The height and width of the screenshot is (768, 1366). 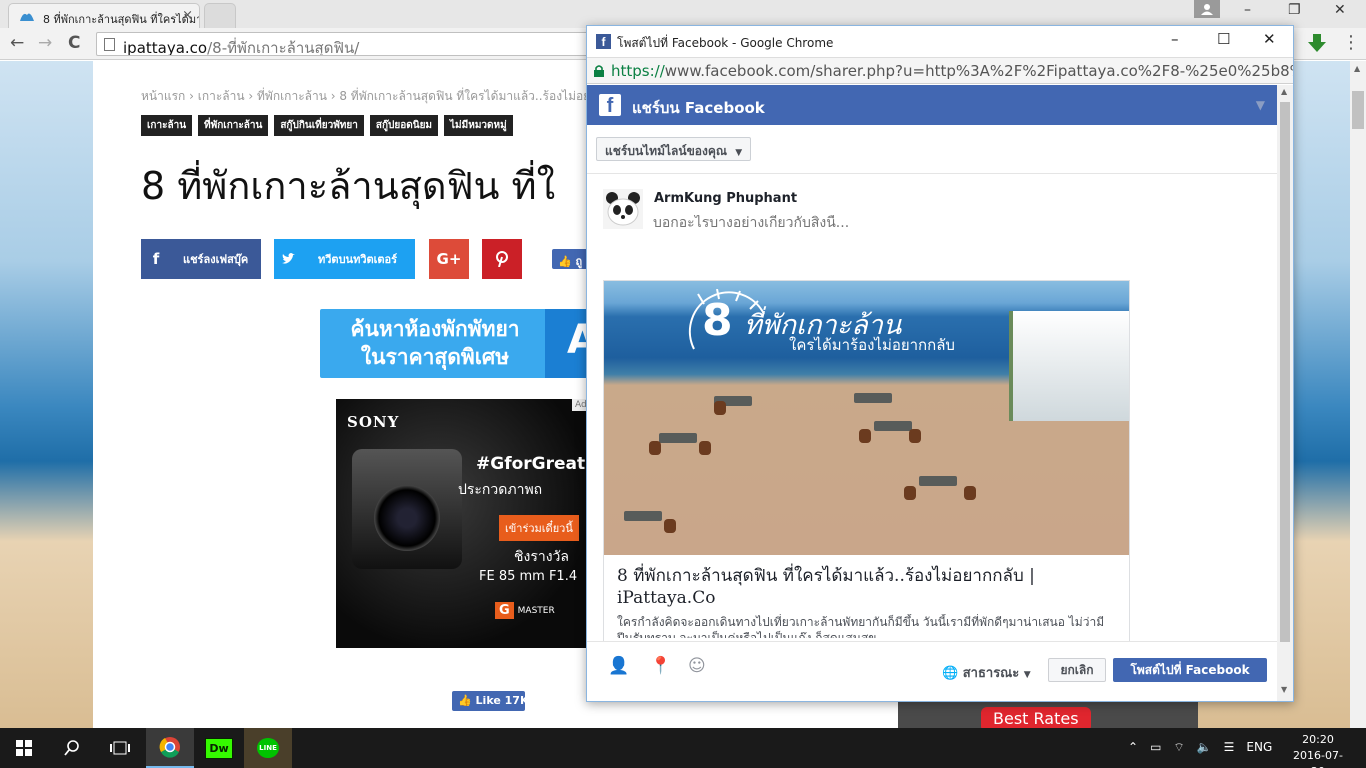 I want to click on start-button, so click(x=24, y=748).